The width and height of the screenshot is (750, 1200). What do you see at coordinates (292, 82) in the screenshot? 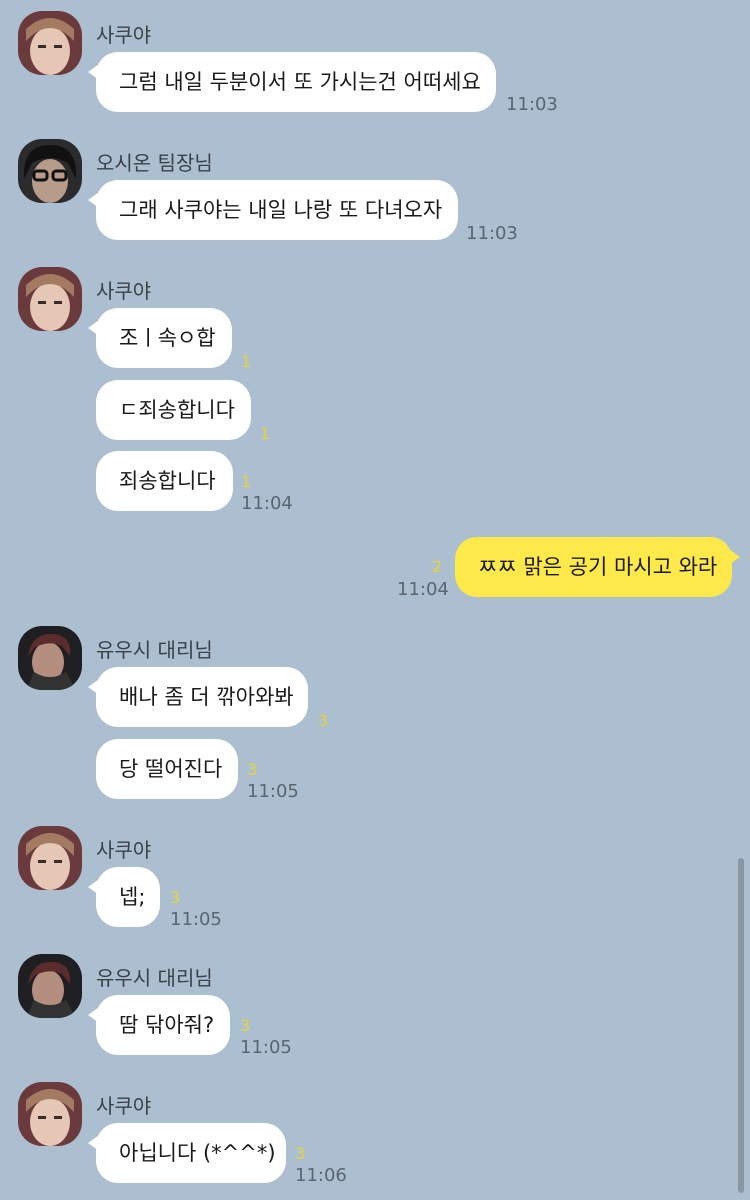
I see `message-bubble: 그럼 내일 두분이서 또 가시는건 어떠세요` at bounding box center [292, 82].